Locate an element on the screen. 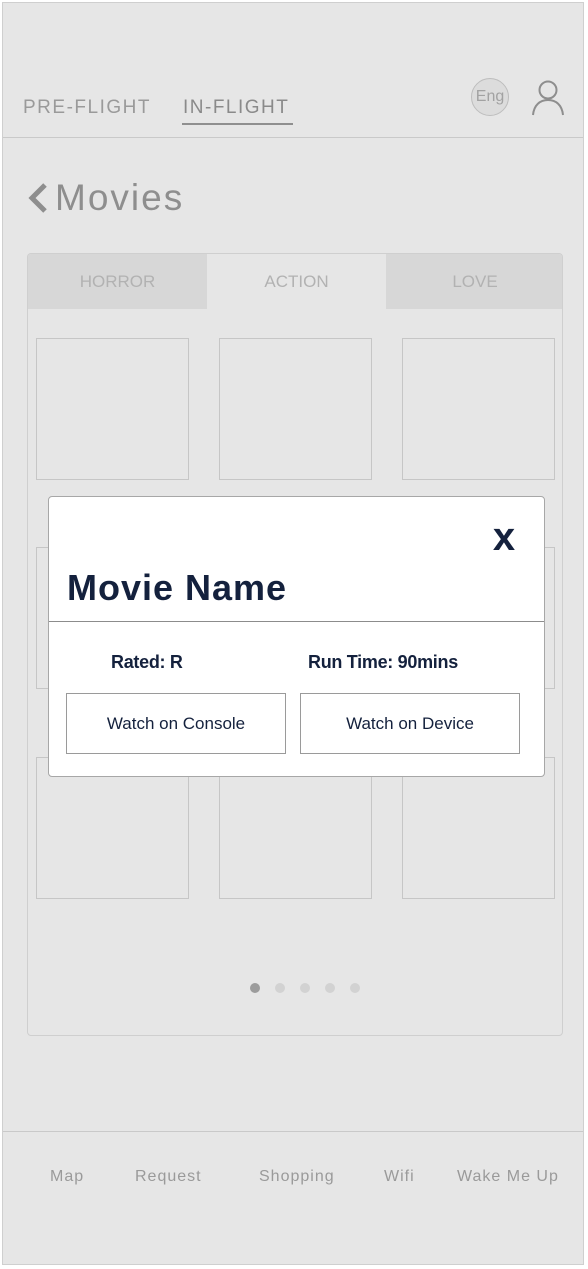  nav-shopping: Shopping is located at coordinates (297, 1177).